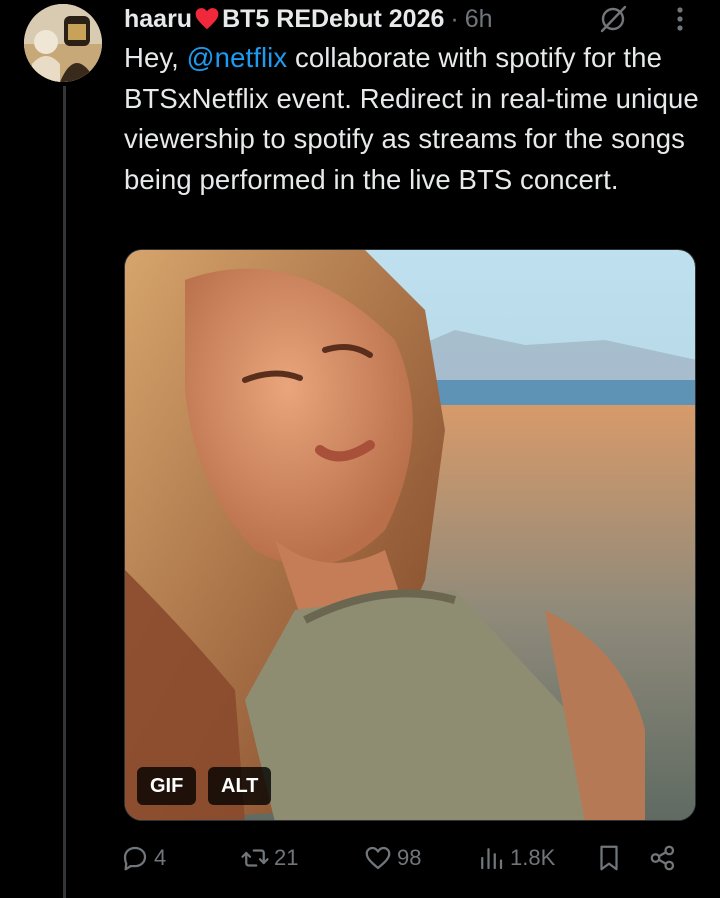 The height and width of the screenshot is (898, 720). I want to click on reply-button: 4, so click(143, 858).